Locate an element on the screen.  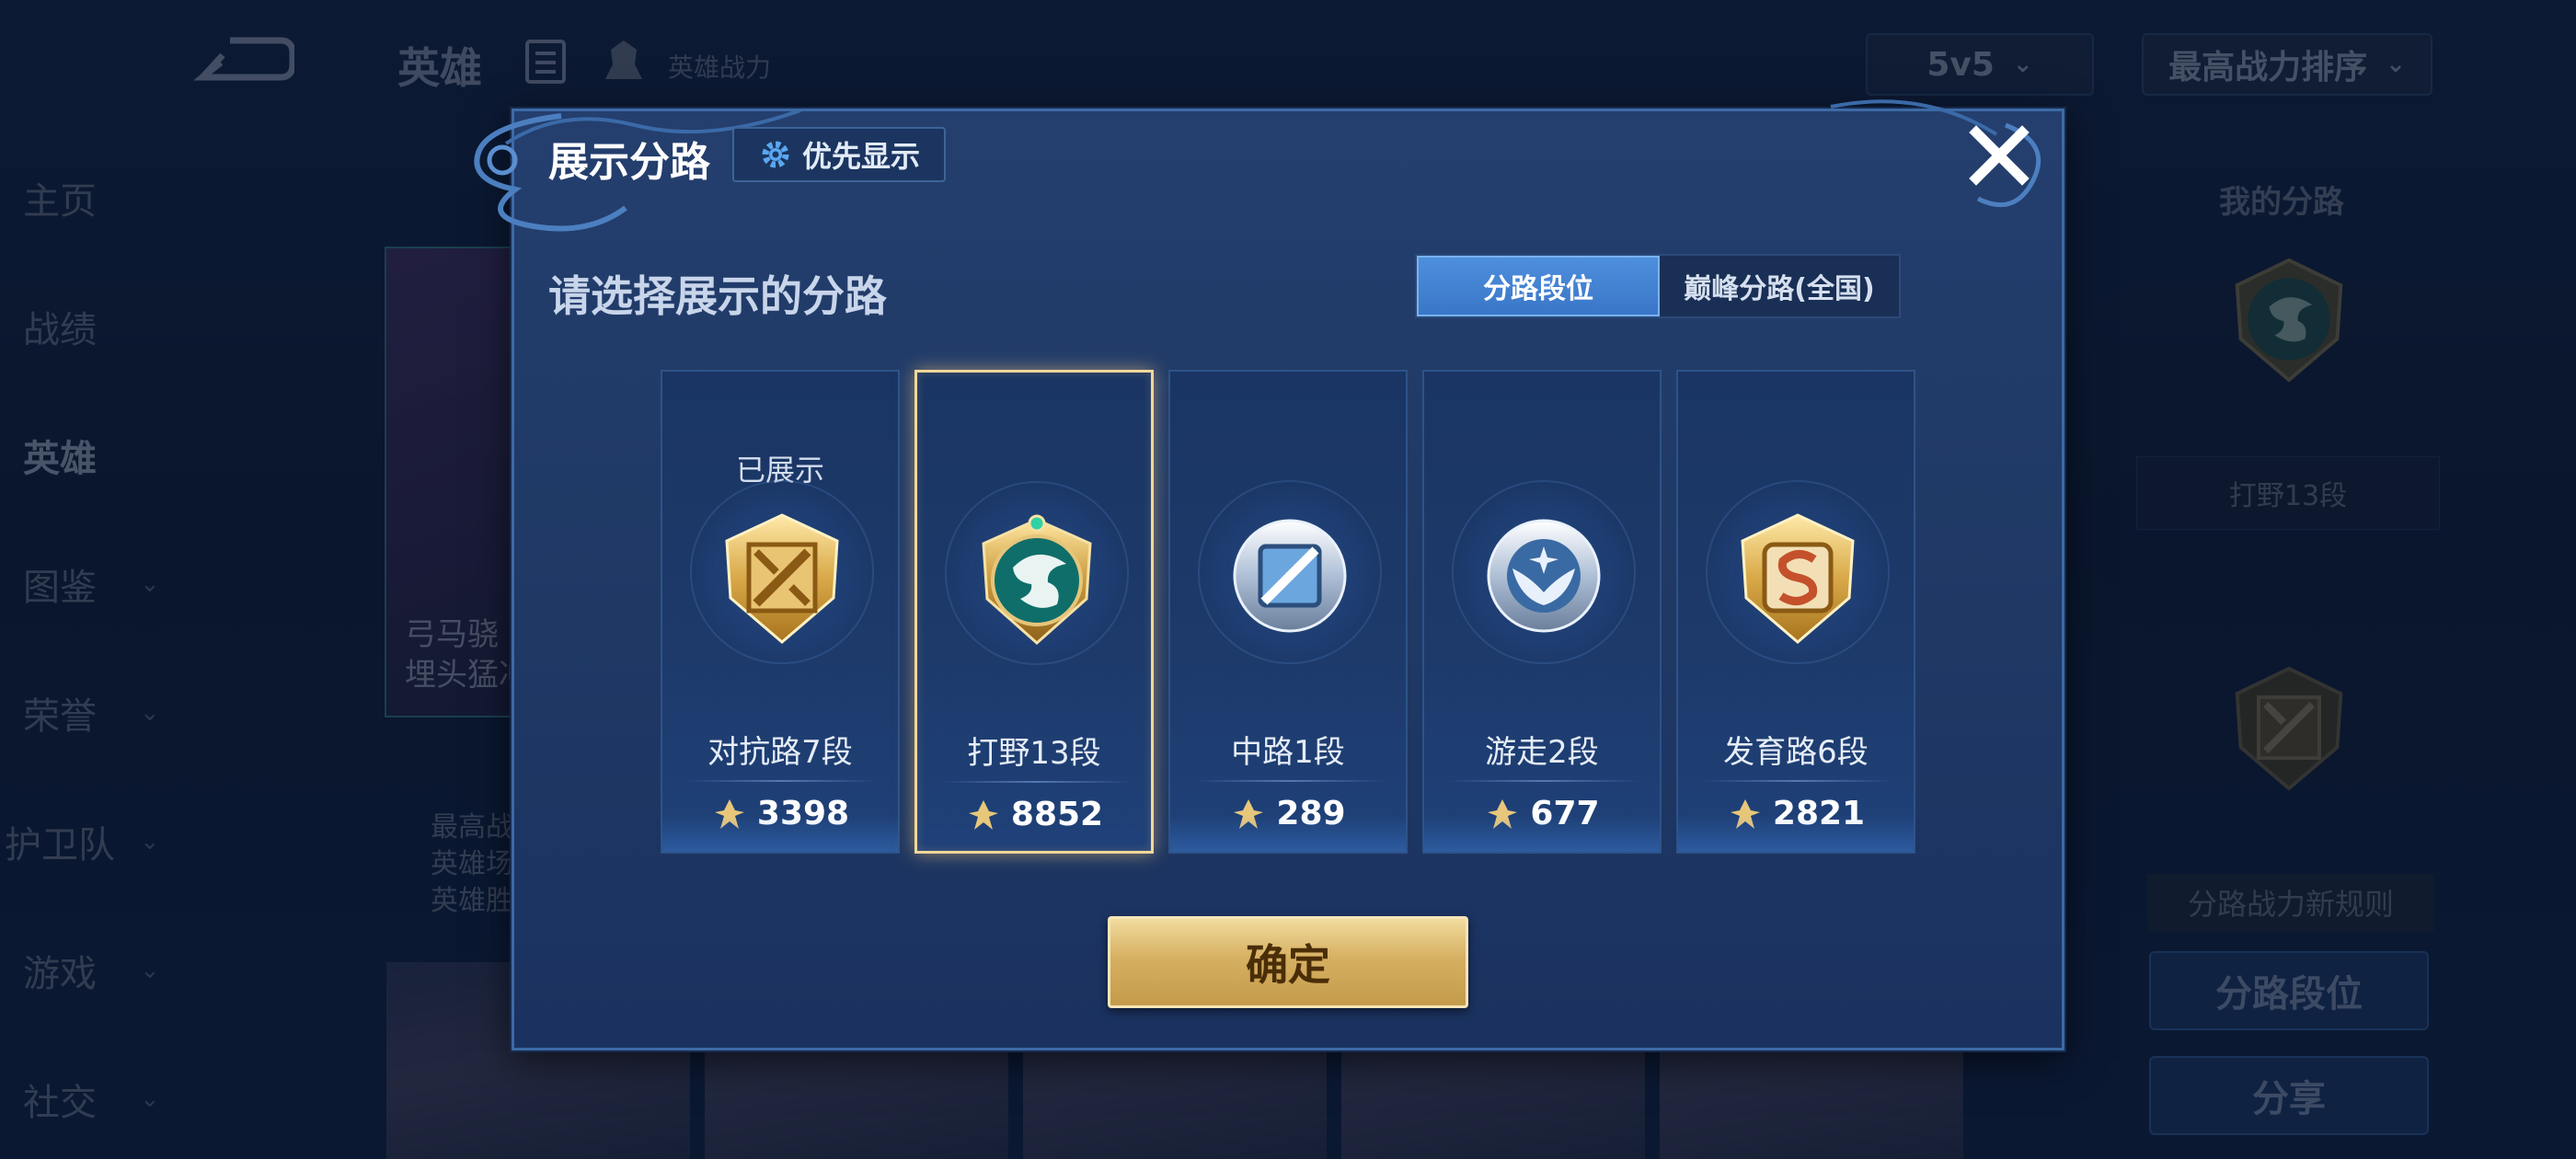
lane-rank-label: 对抗路7段 is located at coordinates (780, 752).